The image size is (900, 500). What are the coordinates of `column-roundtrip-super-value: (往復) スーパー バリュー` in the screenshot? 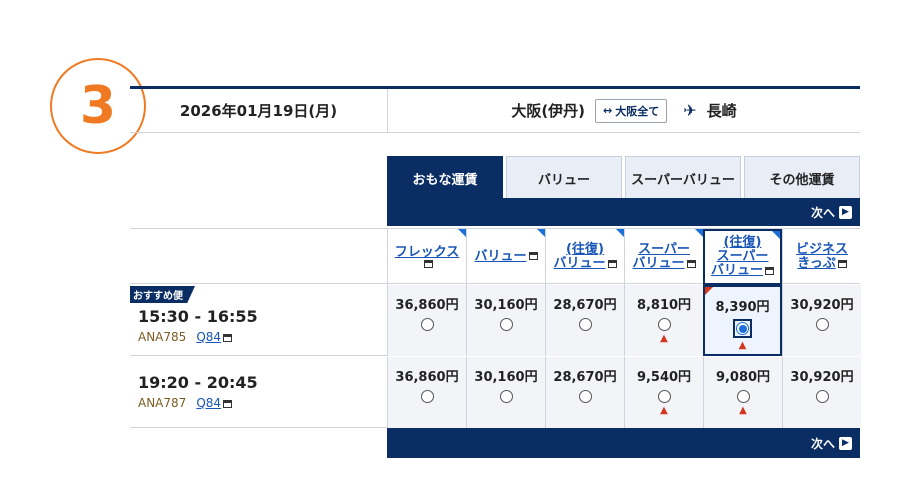 It's located at (742, 257).